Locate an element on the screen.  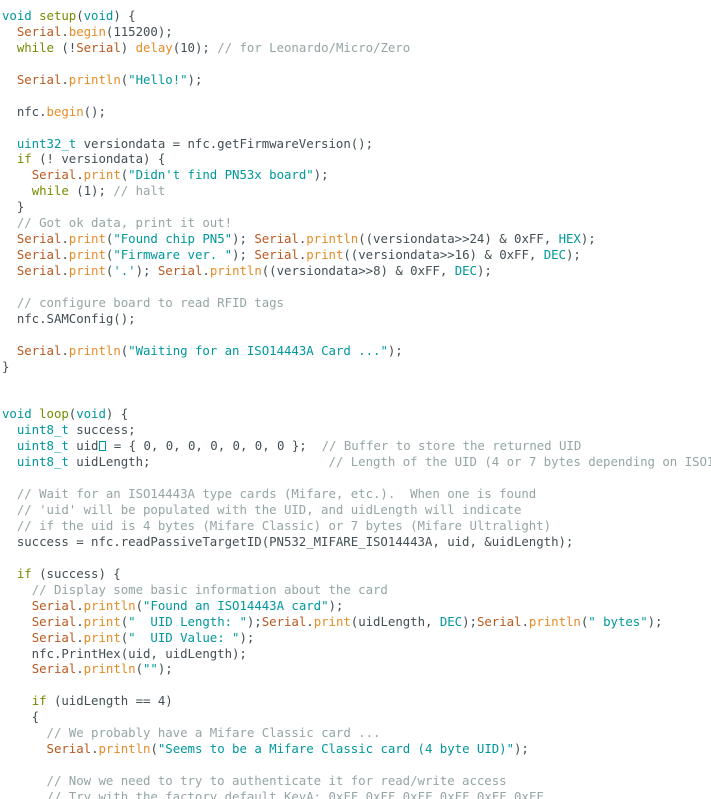
code-line: nfc.PrintHex(uid, uidLength); is located at coordinates (356, 654).